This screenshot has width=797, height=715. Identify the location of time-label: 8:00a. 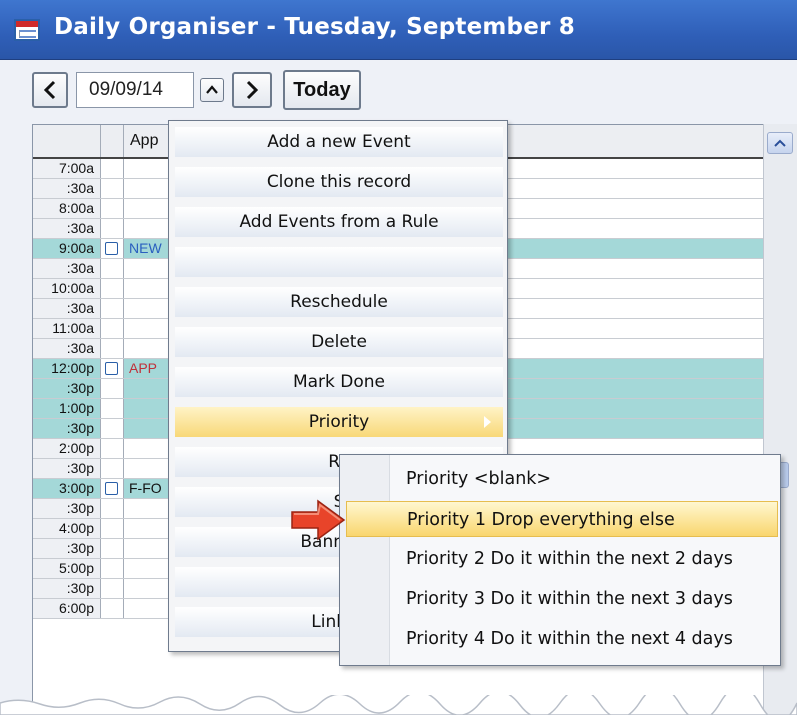
(67, 208).